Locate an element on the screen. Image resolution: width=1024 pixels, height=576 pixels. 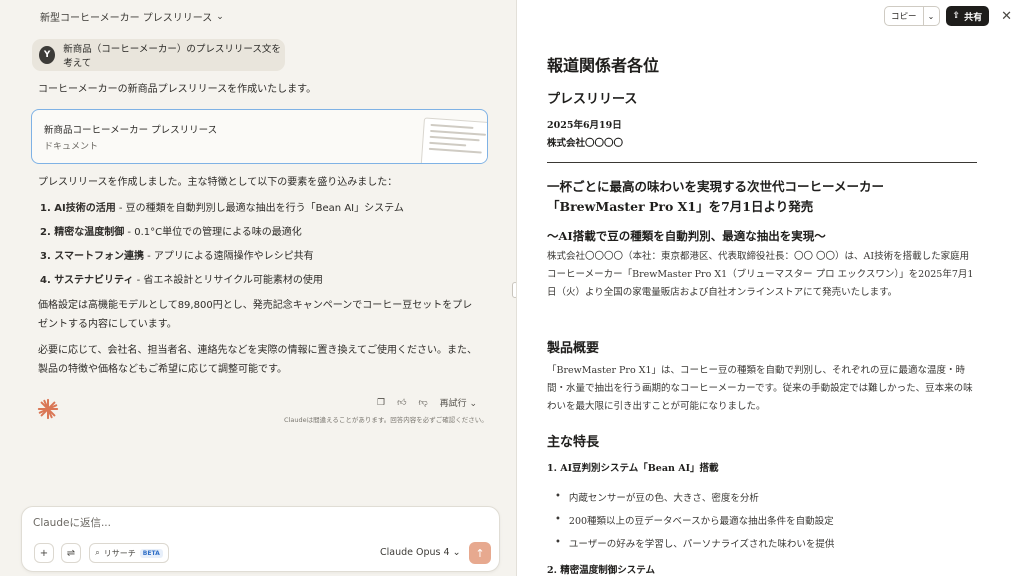
doc-release-label: プレスリリース is located at coordinates (592, 99).